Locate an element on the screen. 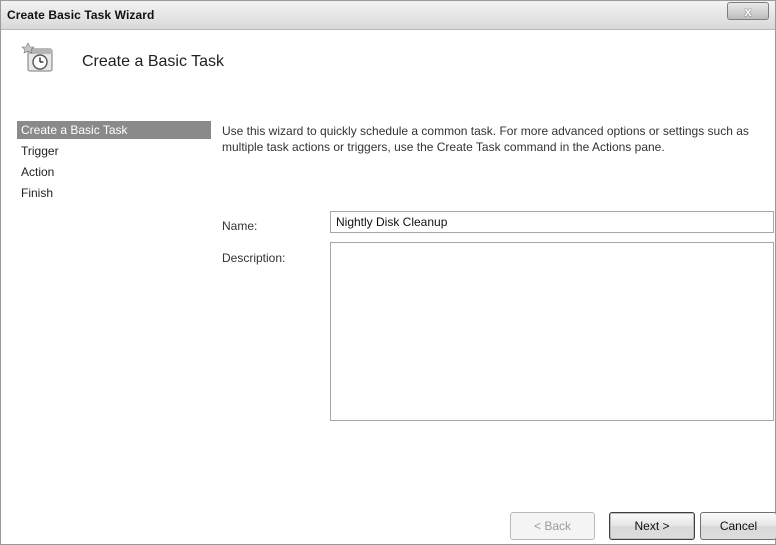 The height and width of the screenshot is (545, 776). page-title: Create a Basic Task is located at coordinates (153, 61).